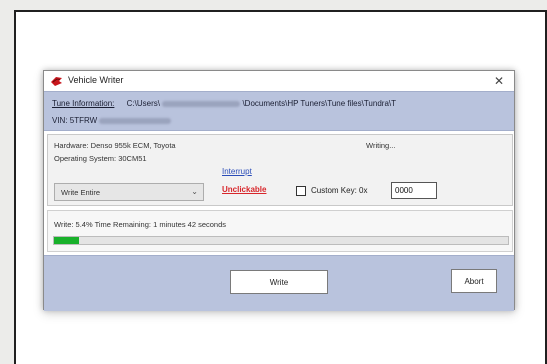 This screenshot has width=547, height=364. Describe the element at coordinates (115, 145) in the screenshot. I see `hardware-text: Hardware: Denso 955k ECM, Toyota` at that location.